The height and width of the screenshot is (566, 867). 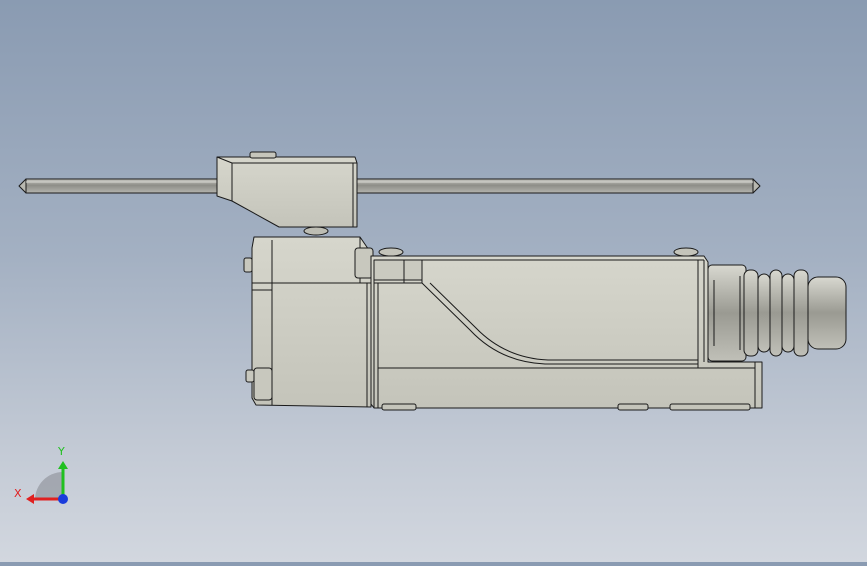 I want to click on z-axis-dot, so click(x=63, y=499).